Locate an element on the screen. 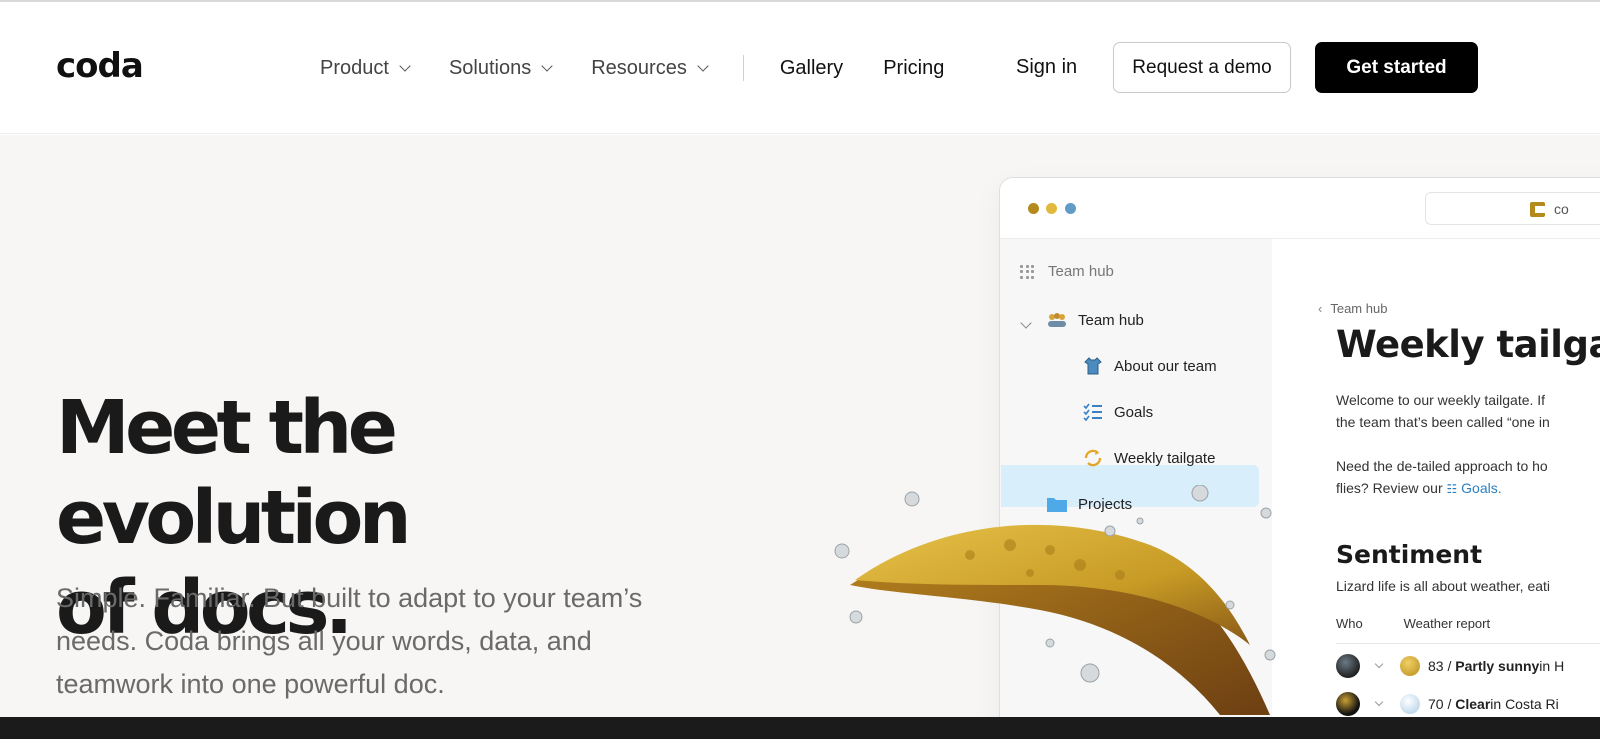 The height and width of the screenshot is (739, 1600). nav-product-menu: Product is located at coordinates (365, 68).